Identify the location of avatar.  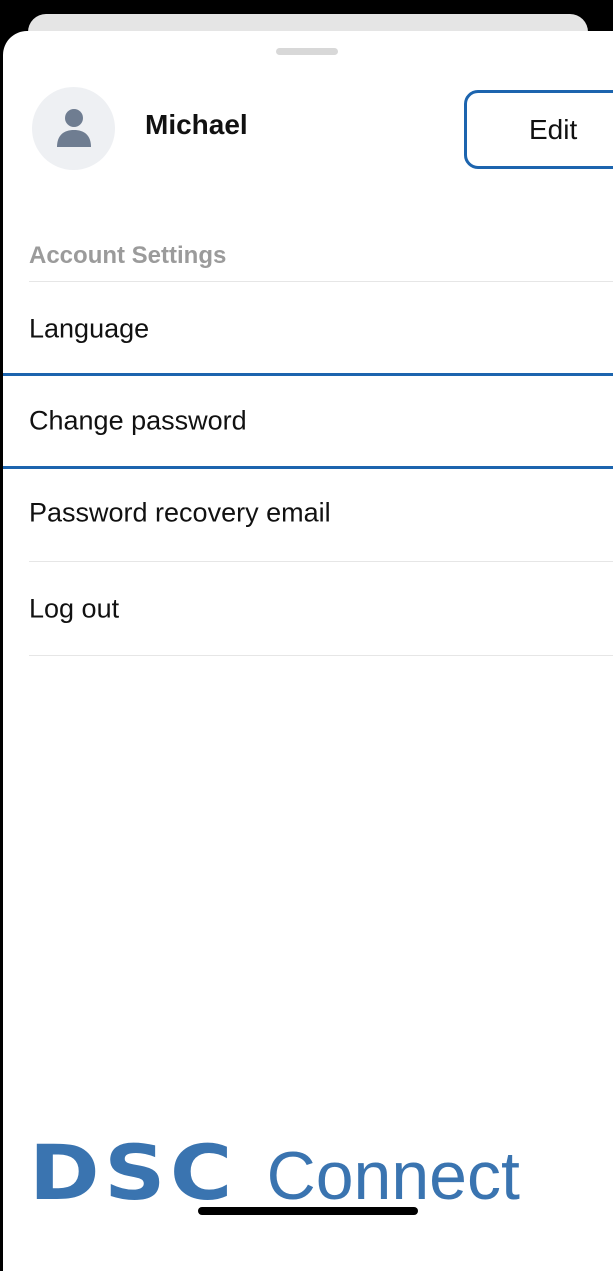
(73, 128).